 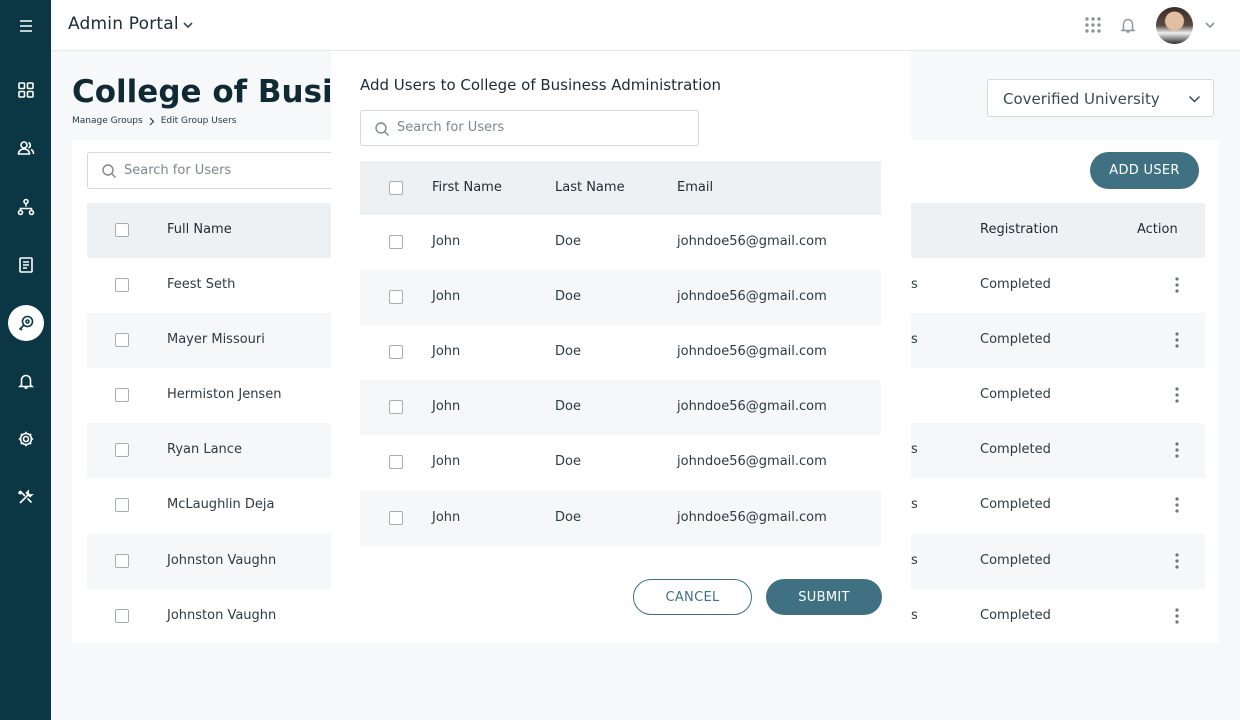 I want to click on tools-icon, so click(x=26, y=497).